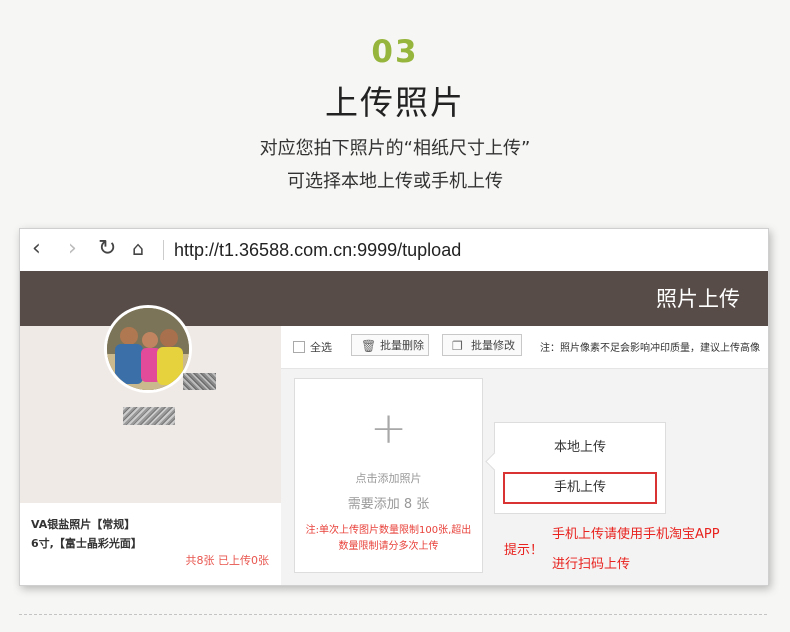 This screenshot has height=632, width=790. Describe the element at coordinates (457, 346) in the screenshot. I see `copy-icon: ❐` at that location.